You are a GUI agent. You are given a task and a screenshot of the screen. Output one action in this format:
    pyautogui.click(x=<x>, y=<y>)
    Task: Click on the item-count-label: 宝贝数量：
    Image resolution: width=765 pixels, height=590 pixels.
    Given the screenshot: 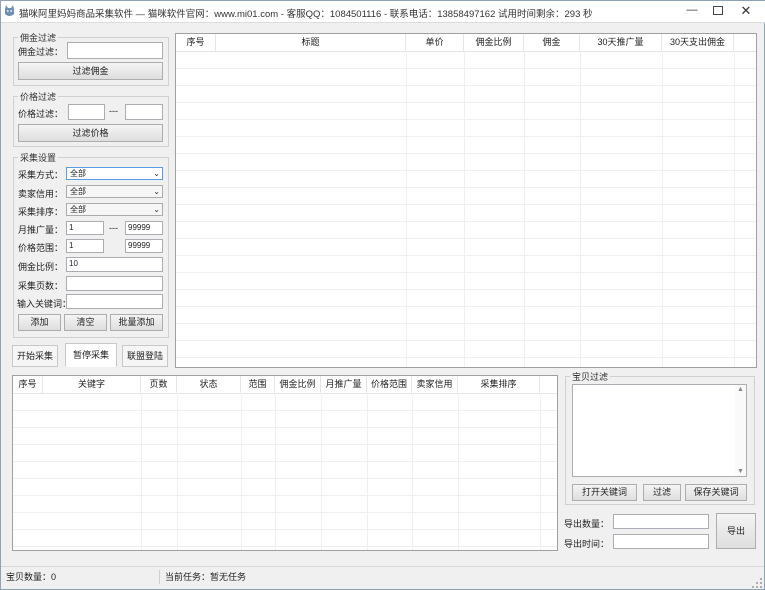 What is the action you would take?
    pyautogui.click(x=29, y=577)
    